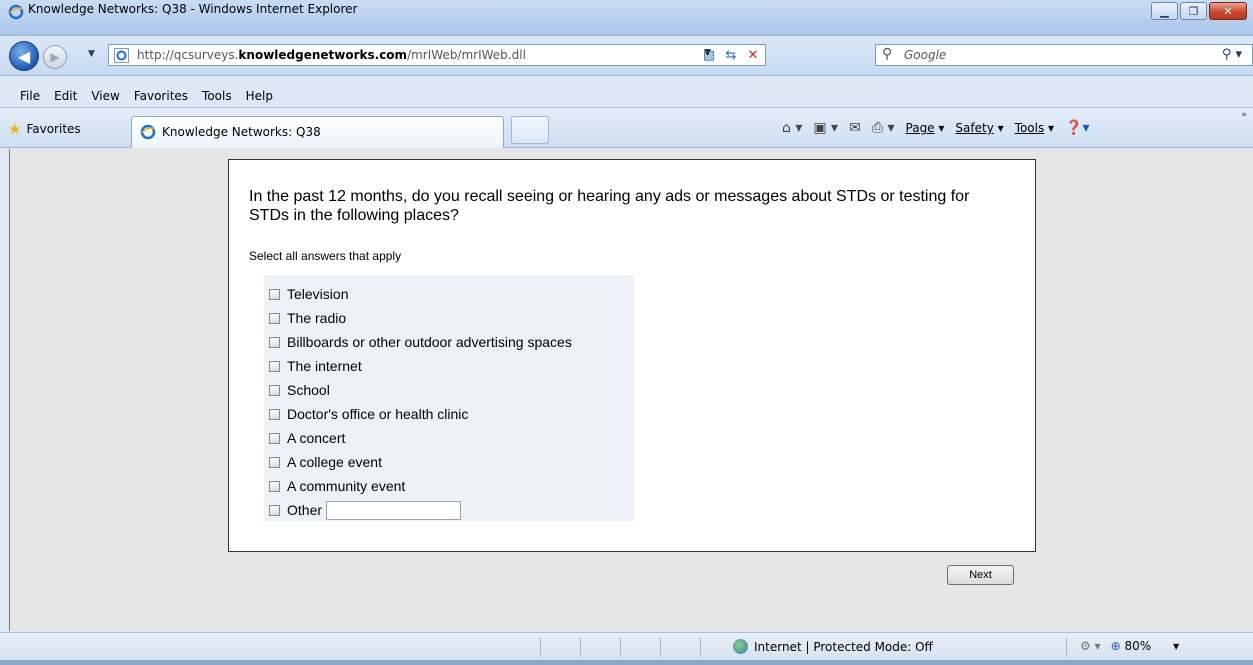 Image resolution: width=1253 pixels, height=665 pixels. Describe the element at coordinates (1064, 55) in the screenshot. I see `search-box: ⚲ Google ⚲ ▾` at that location.